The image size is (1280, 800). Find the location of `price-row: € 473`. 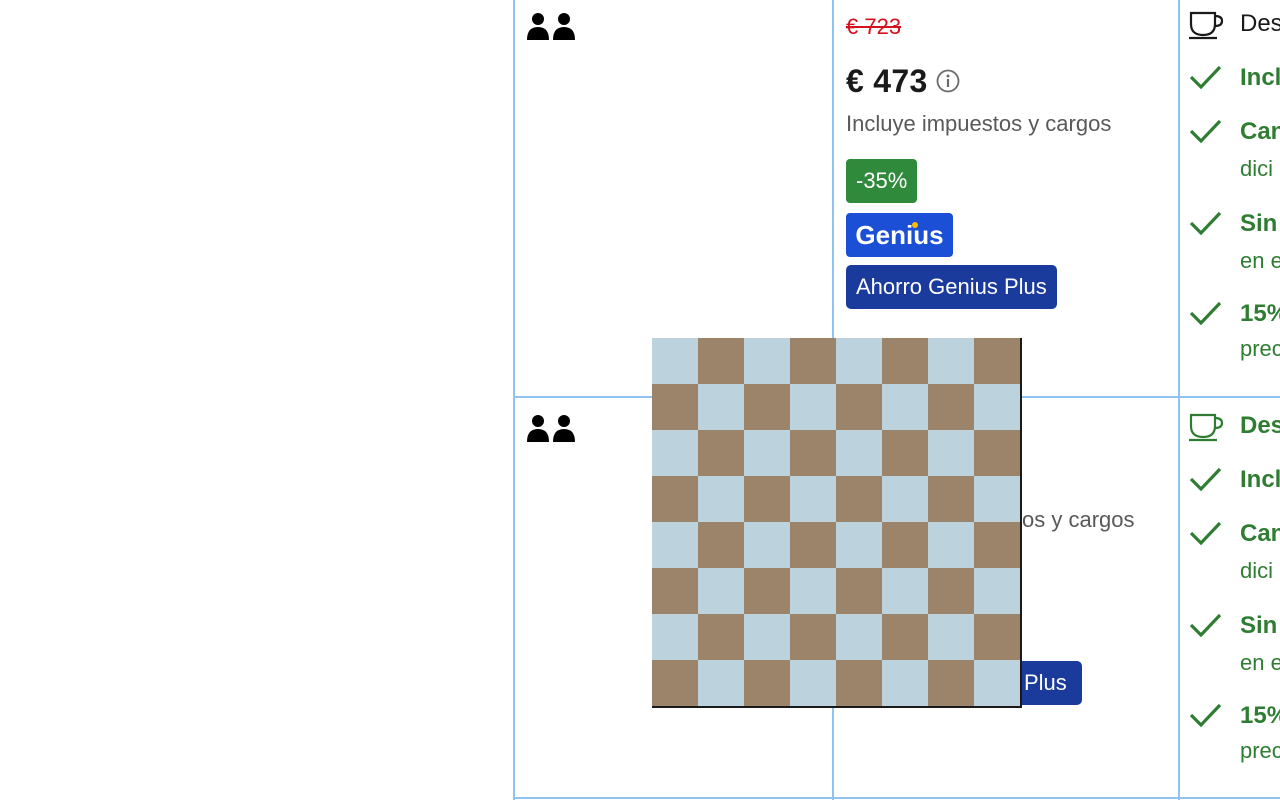

price-row: € 473 is located at coordinates (1011, 81).